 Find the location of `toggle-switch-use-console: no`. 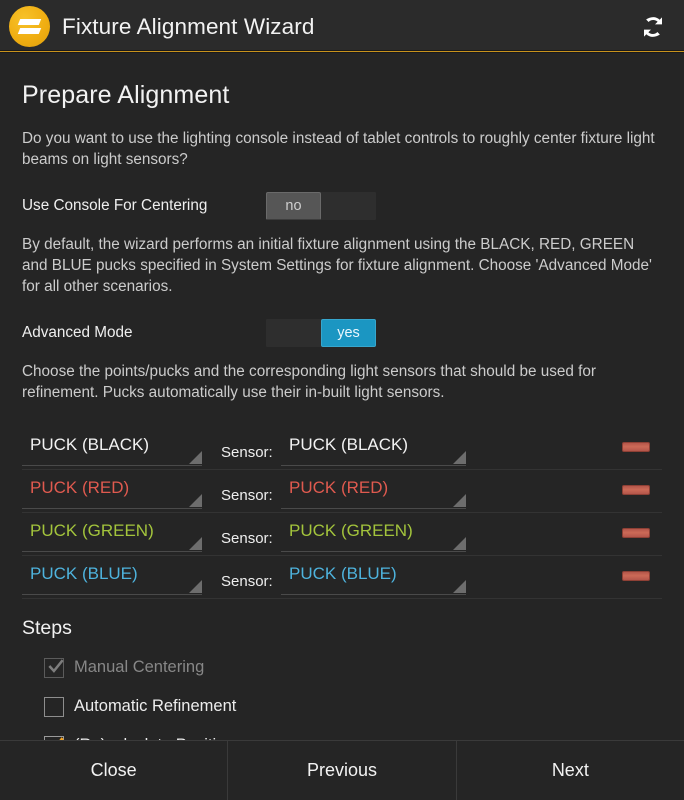

toggle-switch-use-console: no is located at coordinates (321, 206).